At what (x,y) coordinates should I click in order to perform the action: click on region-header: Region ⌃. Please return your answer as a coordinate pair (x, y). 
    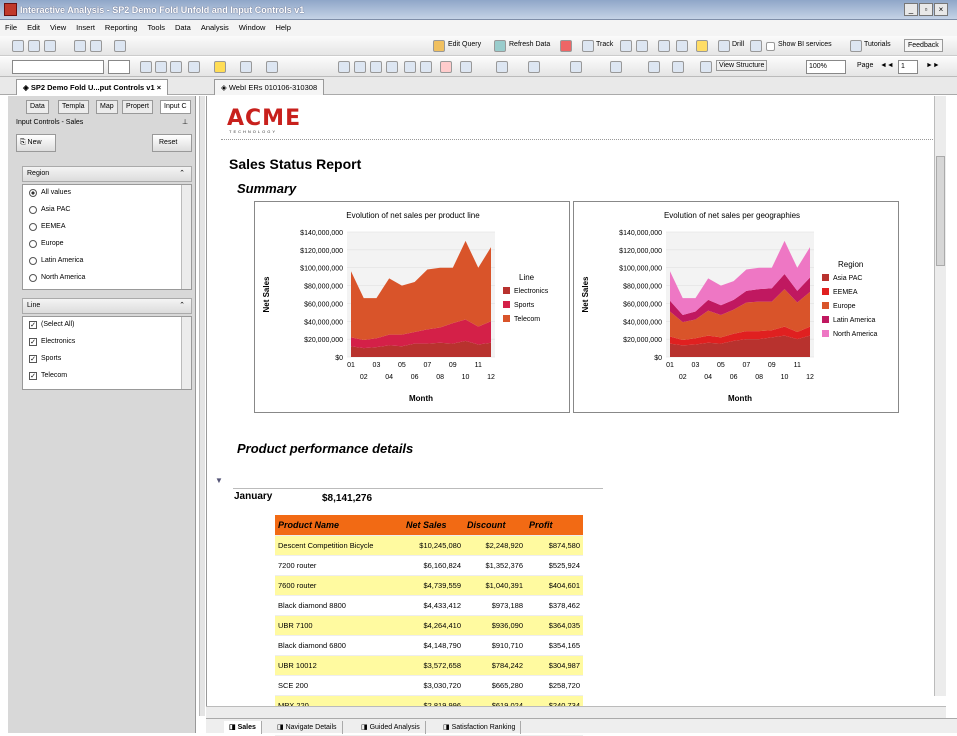
    Looking at the image, I should click on (107, 174).